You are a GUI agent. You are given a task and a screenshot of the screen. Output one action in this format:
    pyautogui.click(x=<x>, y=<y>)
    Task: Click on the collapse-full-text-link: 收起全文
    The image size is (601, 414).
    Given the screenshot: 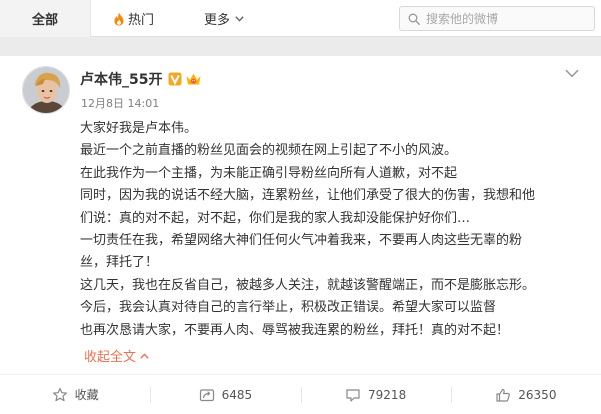 What is the action you would take?
    pyautogui.click(x=116, y=355)
    